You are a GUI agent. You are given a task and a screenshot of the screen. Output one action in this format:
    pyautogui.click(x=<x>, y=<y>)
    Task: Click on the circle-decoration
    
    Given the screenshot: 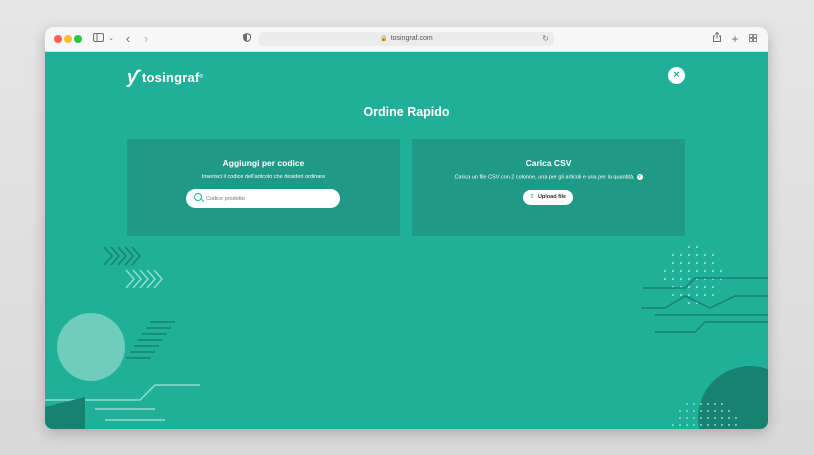 What is the action you would take?
    pyautogui.click(x=91, y=347)
    